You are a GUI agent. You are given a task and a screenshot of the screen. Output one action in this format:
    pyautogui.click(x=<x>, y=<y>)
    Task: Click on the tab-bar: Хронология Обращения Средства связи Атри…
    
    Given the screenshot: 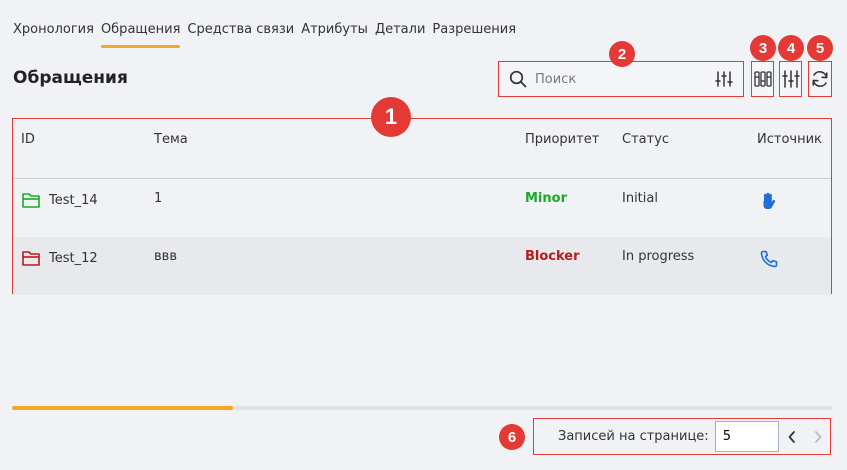 What is the action you would take?
    pyautogui.click(x=268, y=34)
    